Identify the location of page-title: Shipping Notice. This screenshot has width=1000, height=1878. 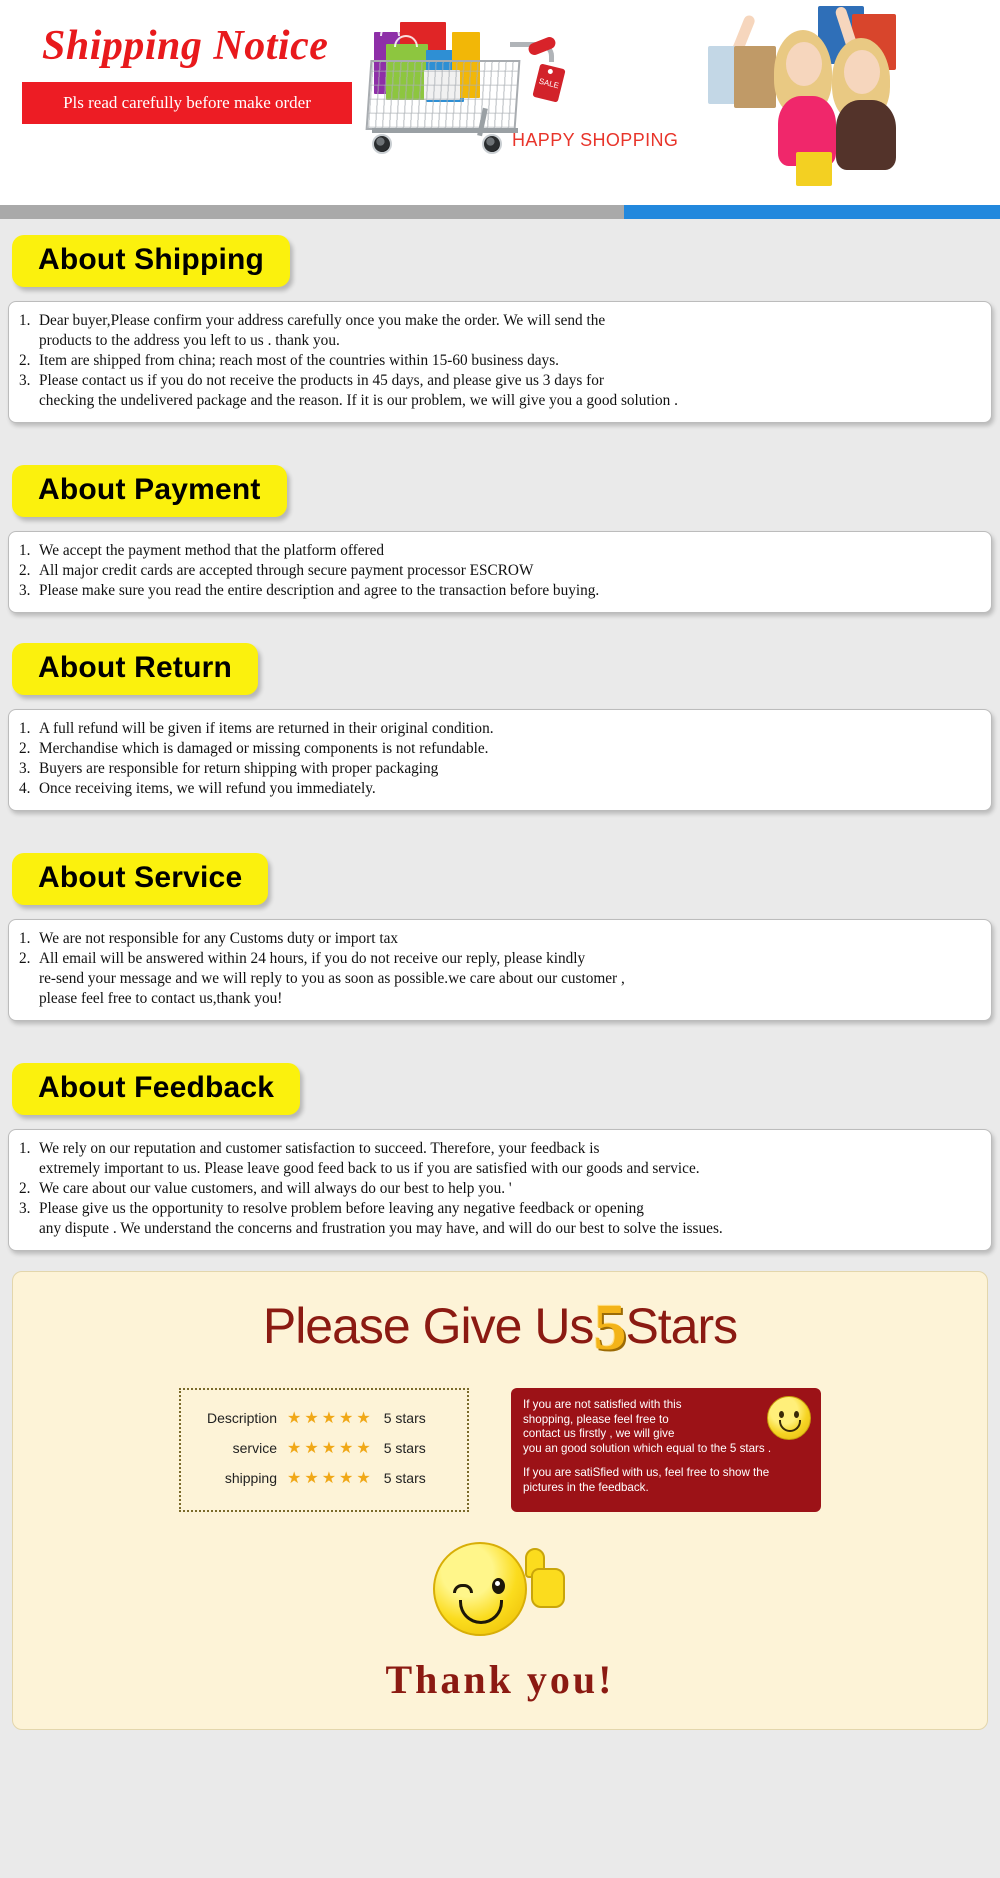
(185, 46).